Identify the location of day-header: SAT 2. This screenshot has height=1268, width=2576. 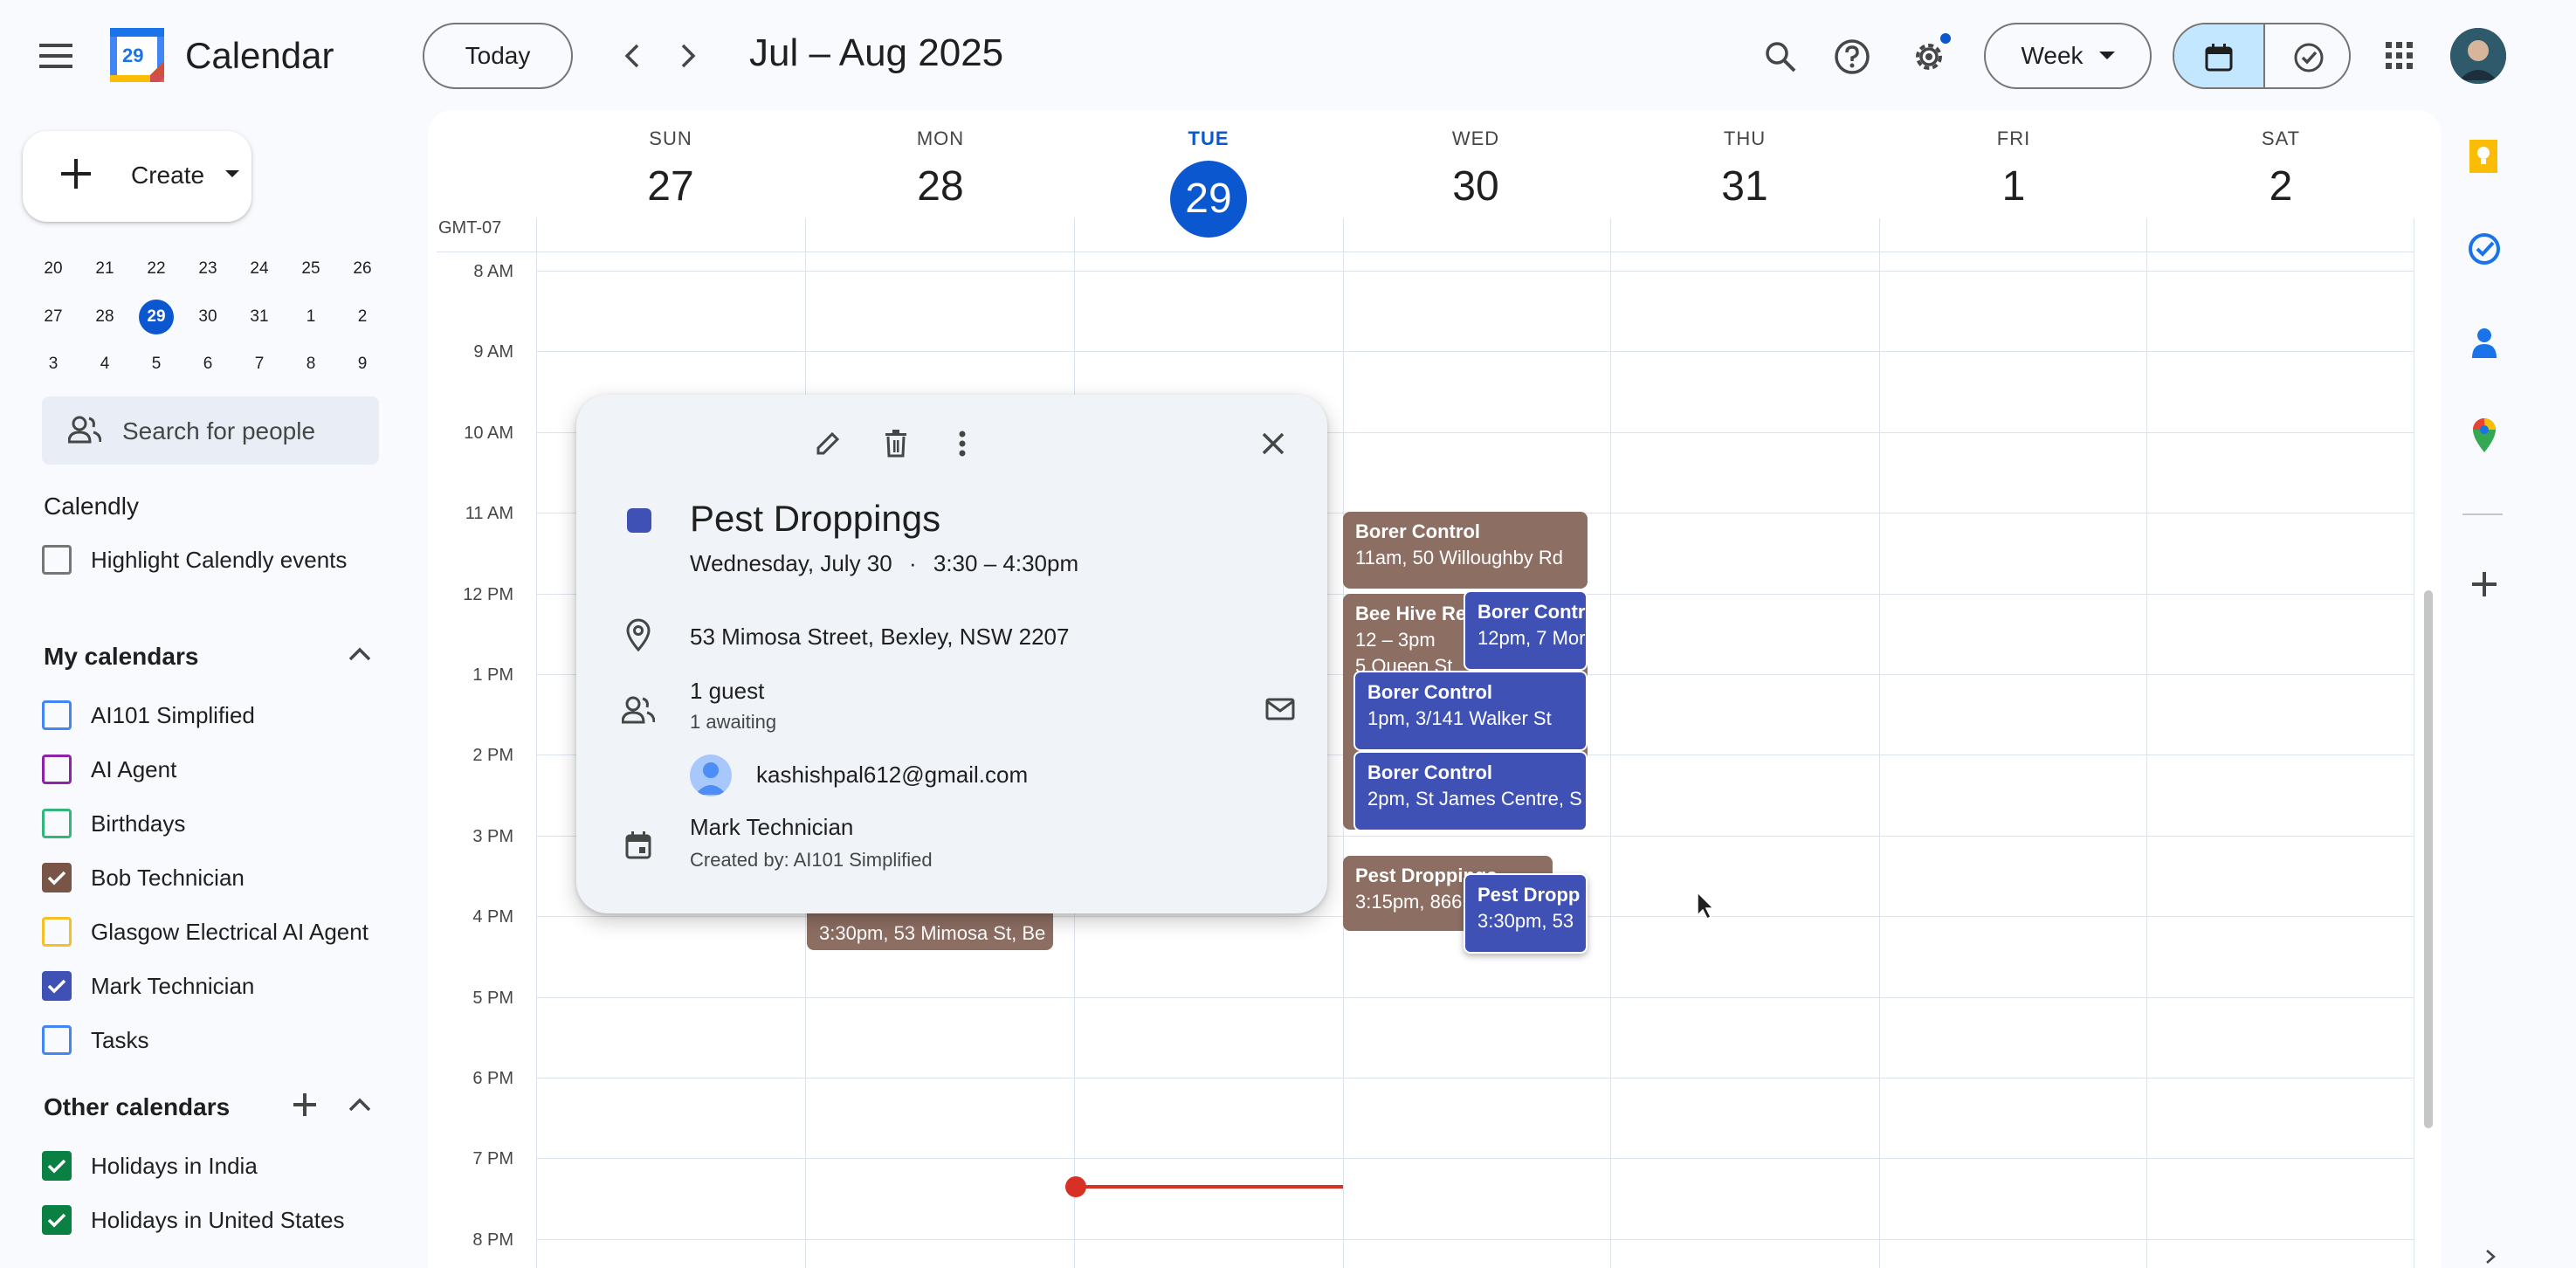
(2280, 168).